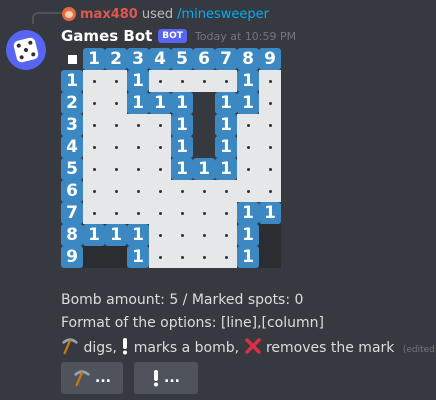 The image size is (436, 400). I want to click on legend-digs: digs,, so click(100, 348).